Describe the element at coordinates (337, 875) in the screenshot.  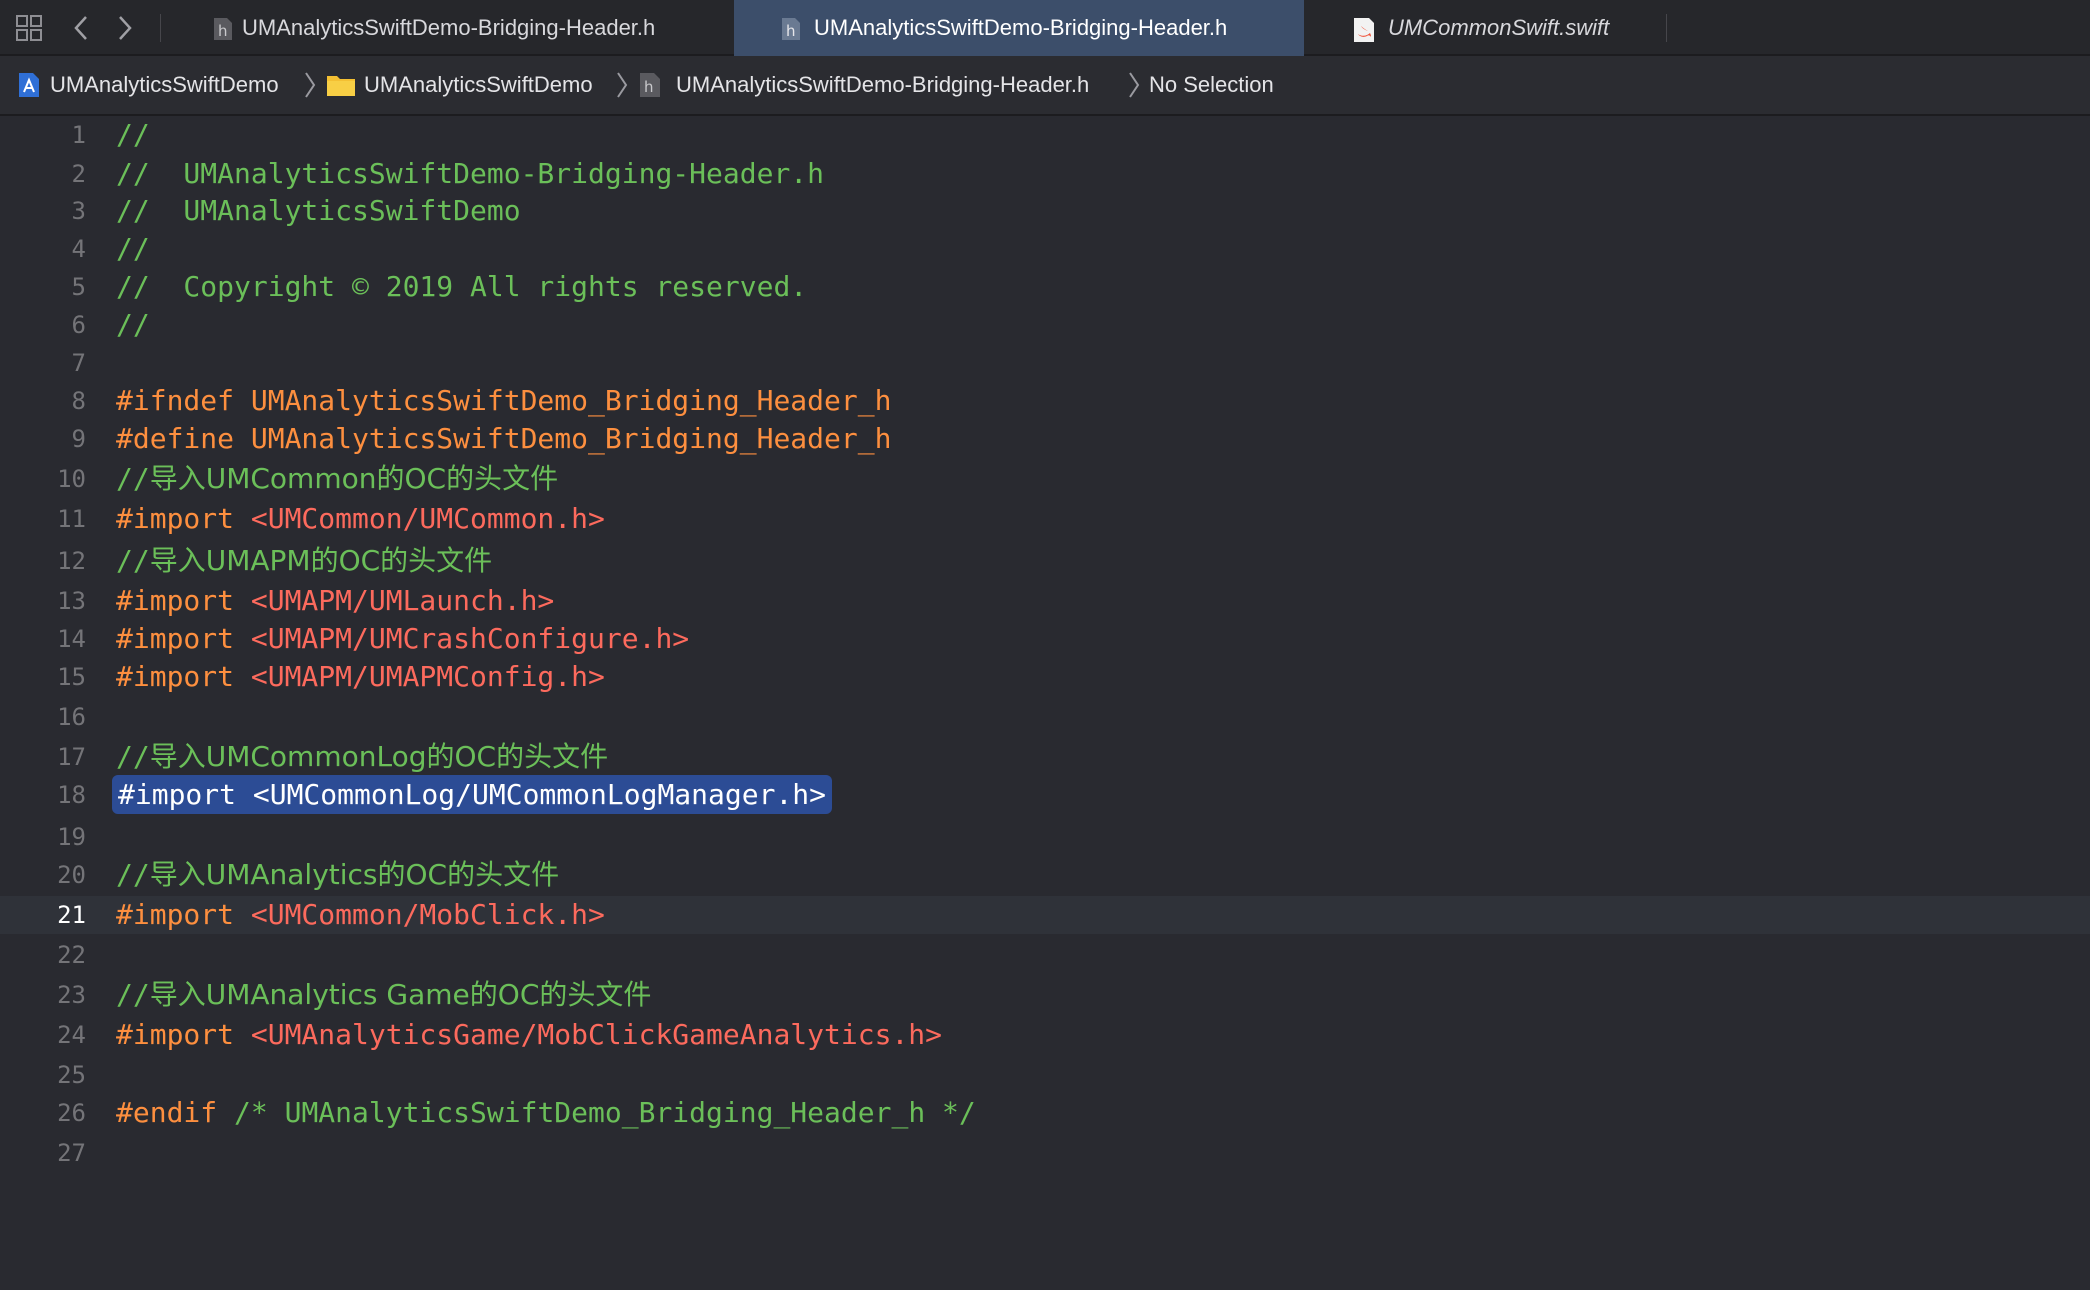
I see `code-text: //导入UMAnalytics的OC的头文件` at that location.